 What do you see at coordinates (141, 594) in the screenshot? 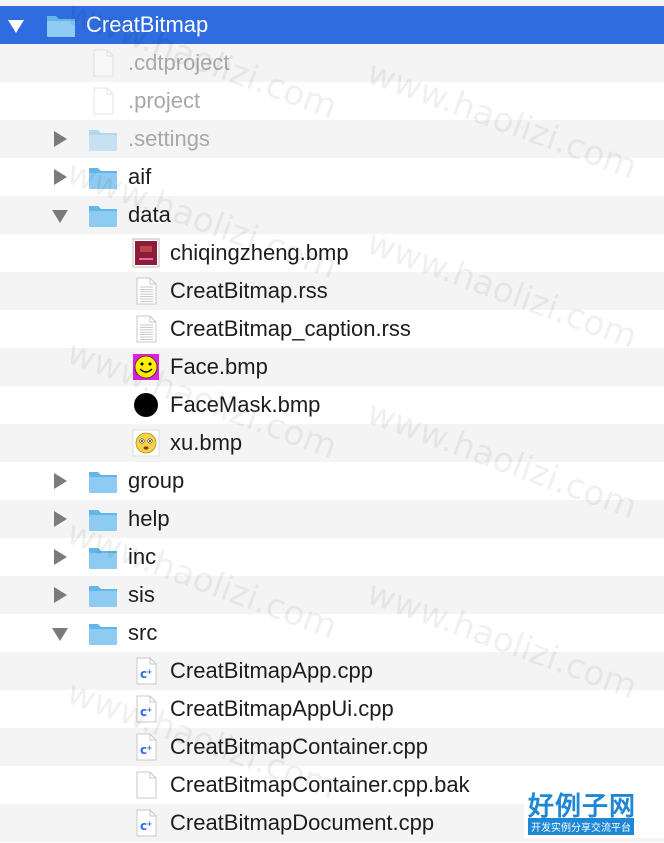
I see `item-label: sis` at bounding box center [141, 594].